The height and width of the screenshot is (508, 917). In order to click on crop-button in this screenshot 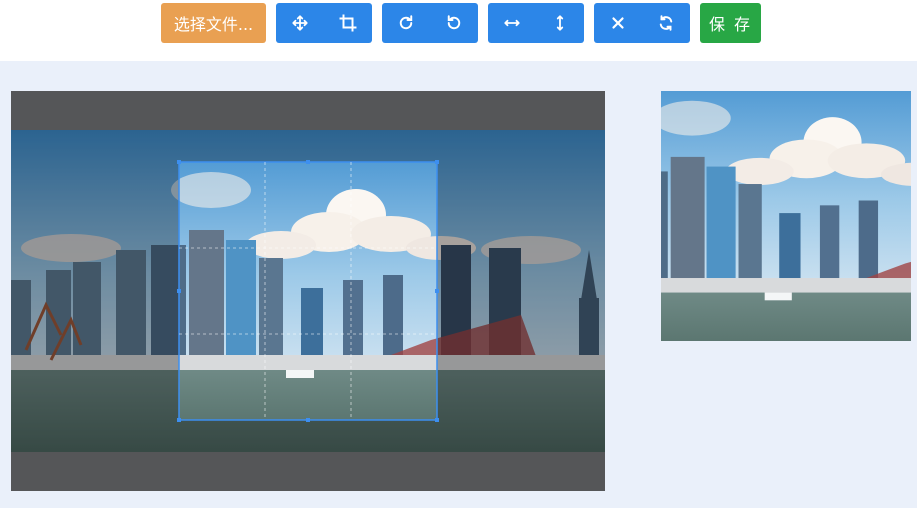, I will do `click(348, 23)`.